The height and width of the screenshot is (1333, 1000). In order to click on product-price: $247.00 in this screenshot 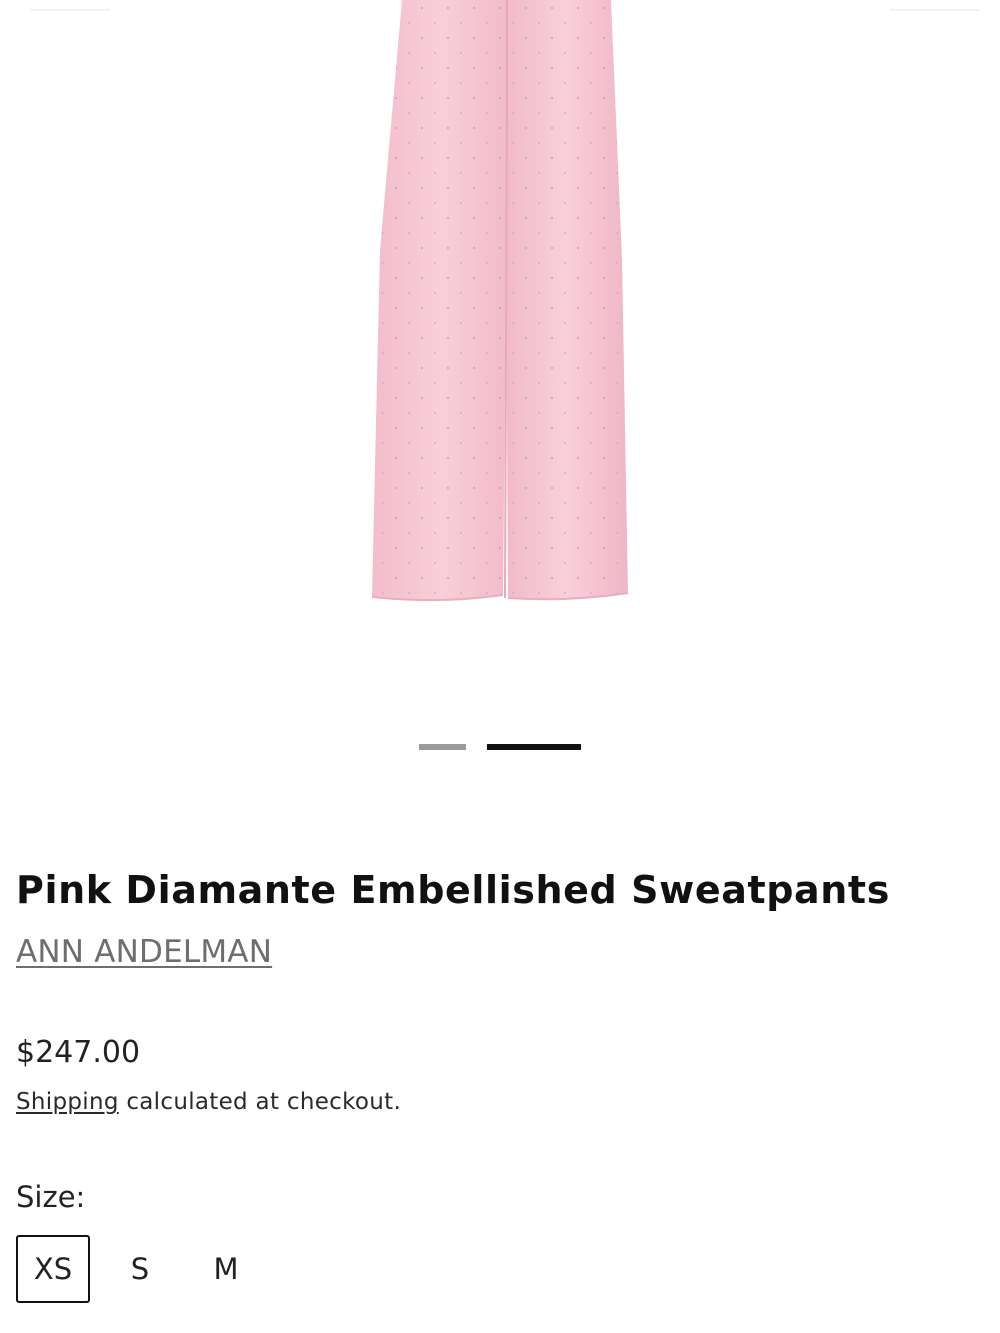, I will do `click(78, 1052)`.